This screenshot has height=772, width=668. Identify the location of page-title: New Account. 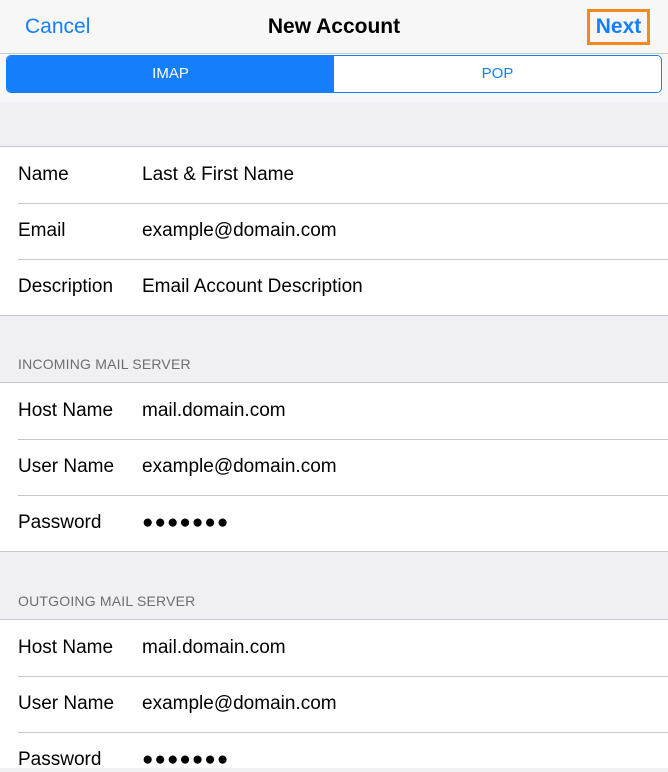
(334, 26).